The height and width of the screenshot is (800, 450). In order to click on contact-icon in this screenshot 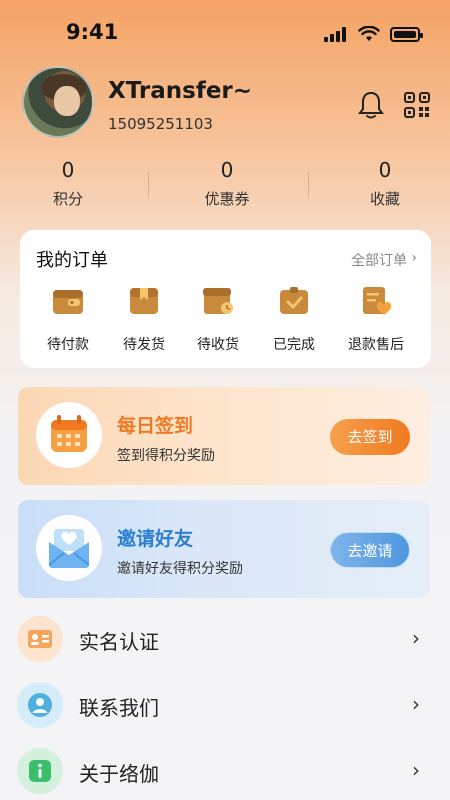, I will do `click(40, 705)`.